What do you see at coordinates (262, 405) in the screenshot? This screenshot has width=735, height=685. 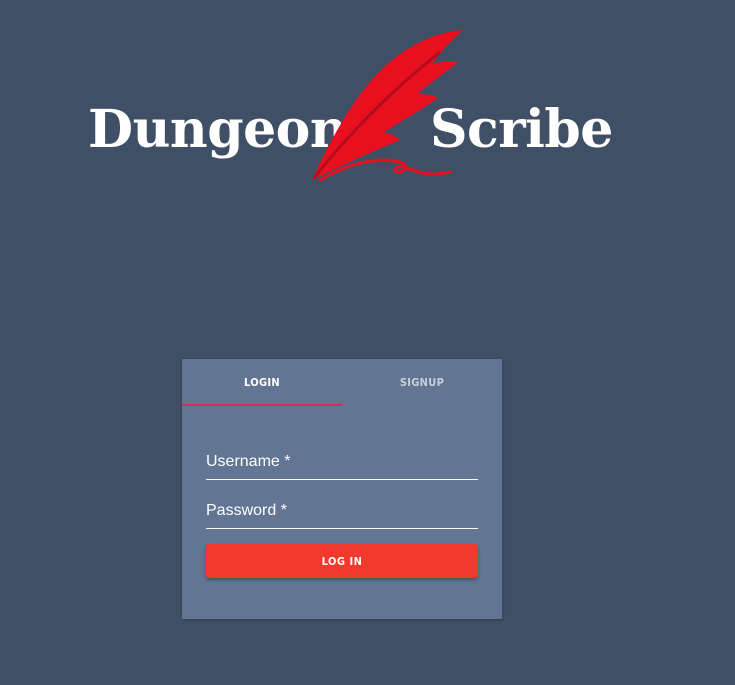 I see `active-tab-indicator` at bounding box center [262, 405].